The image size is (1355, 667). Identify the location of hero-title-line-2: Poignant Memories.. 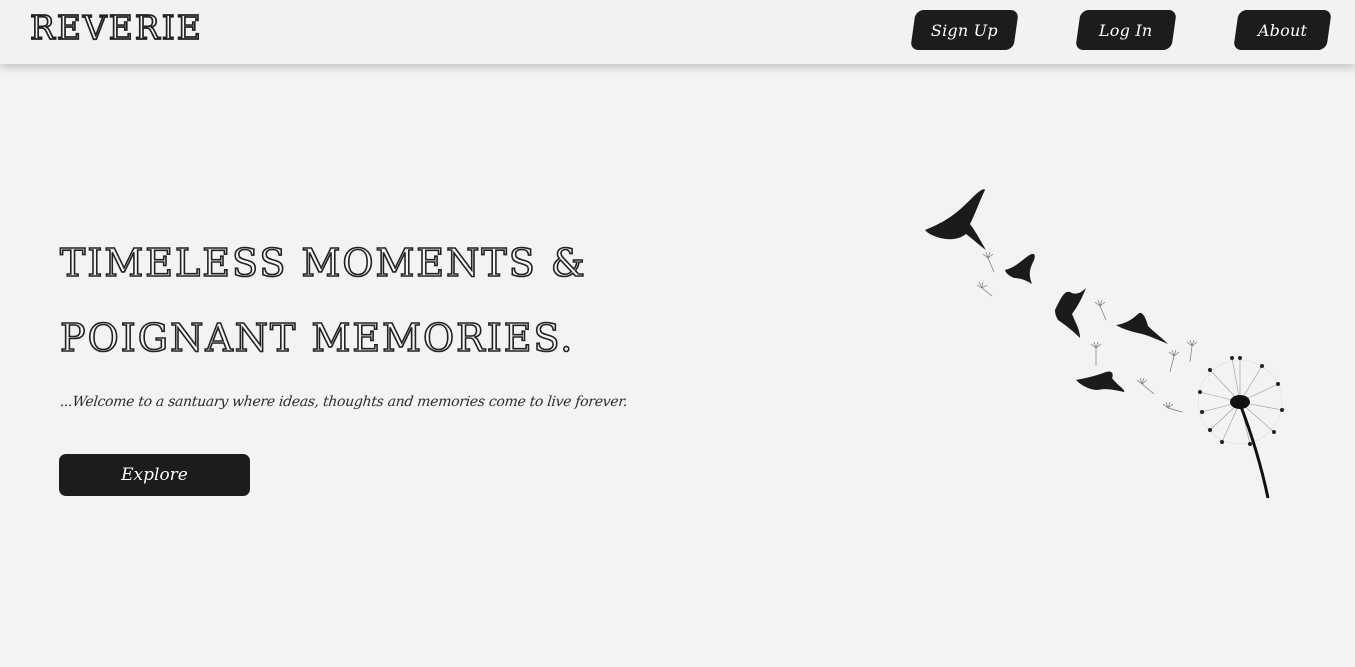
(317, 338).